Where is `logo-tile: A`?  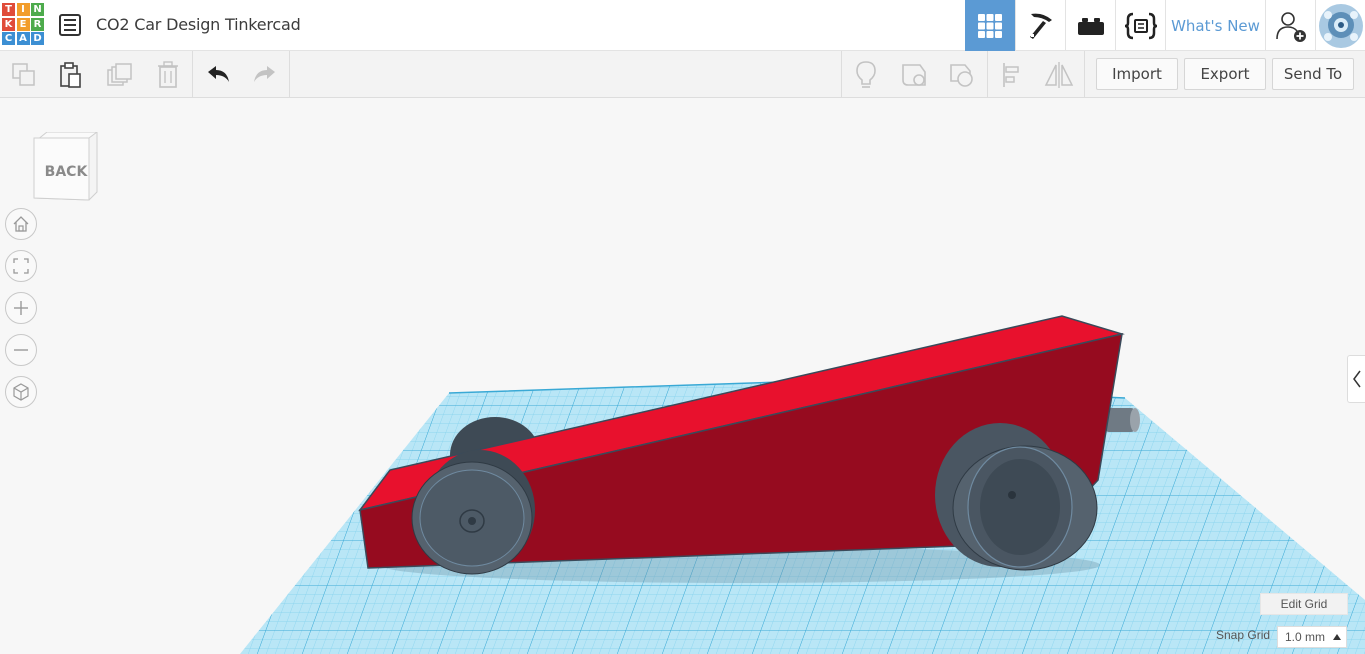 logo-tile: A is located at coordinates (23, 38).